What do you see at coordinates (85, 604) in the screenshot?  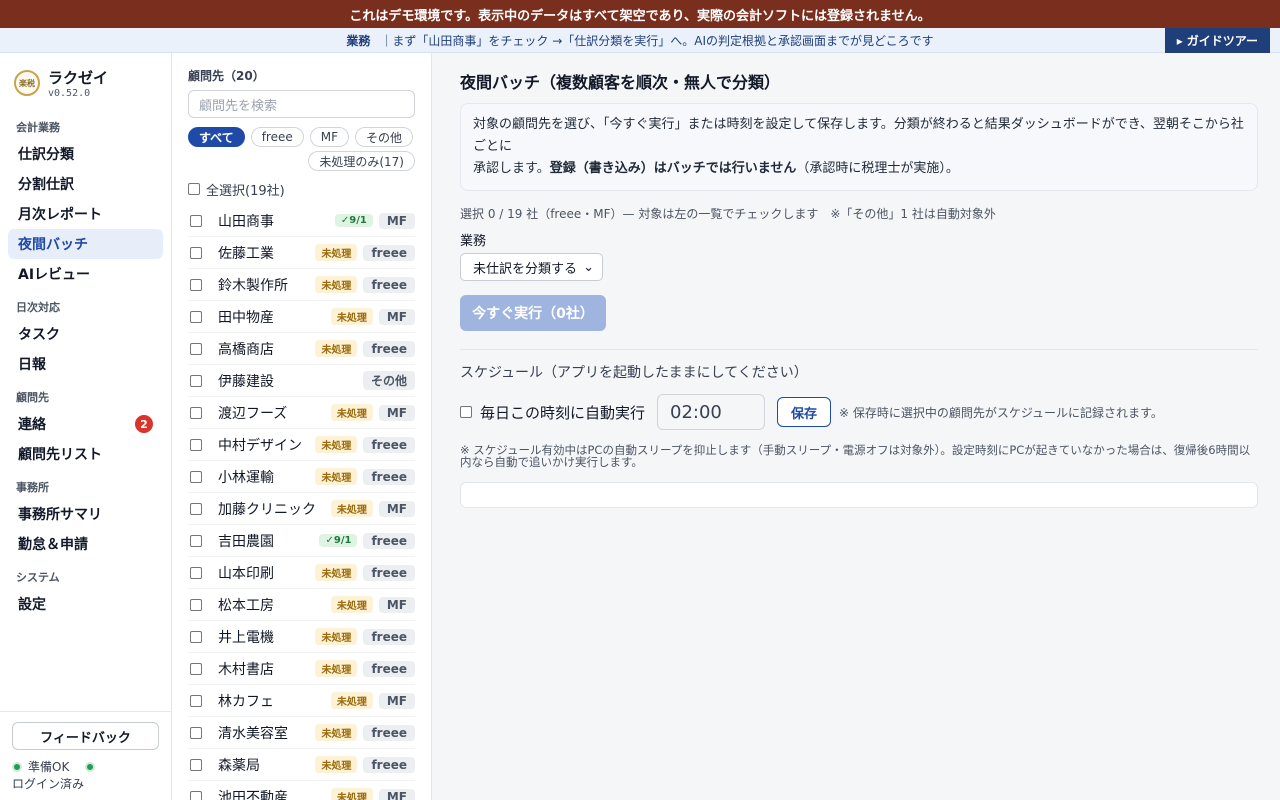 I see `sidebar-item: 設定` at bounding box center [85, 604].